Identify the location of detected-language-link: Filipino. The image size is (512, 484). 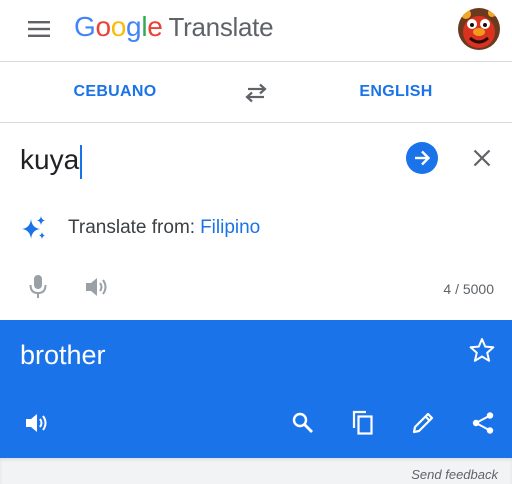
(230, 228).